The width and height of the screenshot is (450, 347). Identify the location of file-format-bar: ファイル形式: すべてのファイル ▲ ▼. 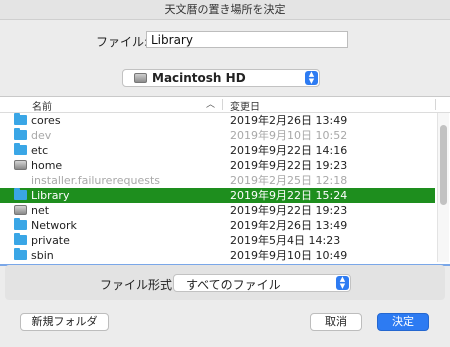
(225, 282).